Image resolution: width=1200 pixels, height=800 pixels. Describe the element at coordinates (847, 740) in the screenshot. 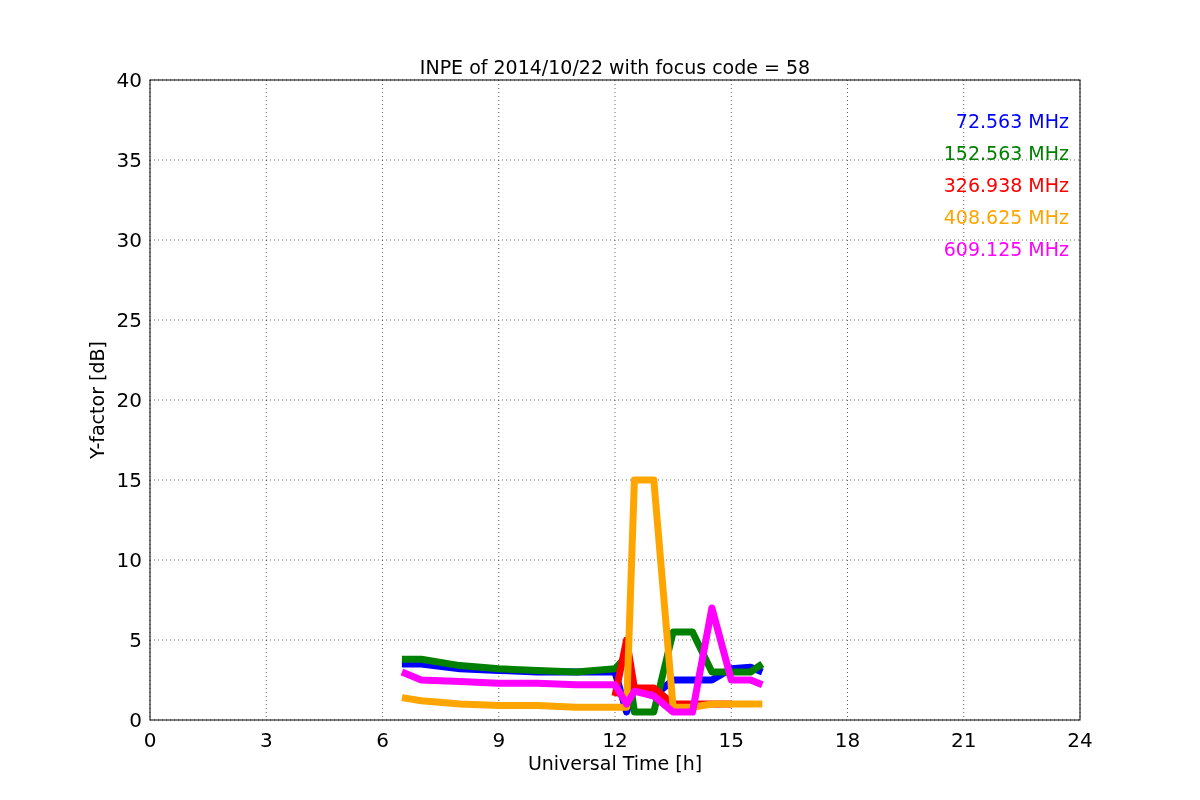

I see `x-tick-label: 18` at that location.